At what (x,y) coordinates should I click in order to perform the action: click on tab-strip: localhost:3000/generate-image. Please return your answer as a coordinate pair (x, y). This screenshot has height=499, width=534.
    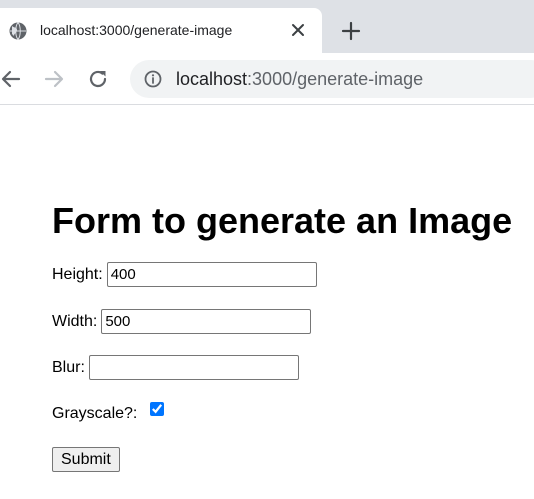
    Looking at the image, I should click on (267, 26).